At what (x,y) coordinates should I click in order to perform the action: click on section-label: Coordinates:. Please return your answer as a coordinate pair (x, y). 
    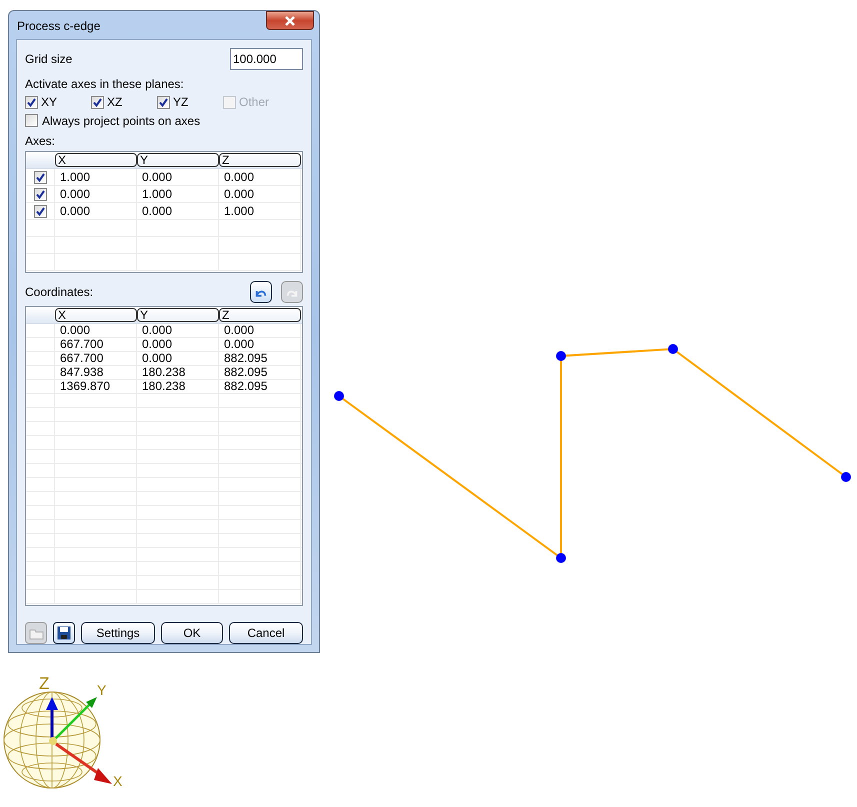
    Looking at the image, I should click on (59, 292).